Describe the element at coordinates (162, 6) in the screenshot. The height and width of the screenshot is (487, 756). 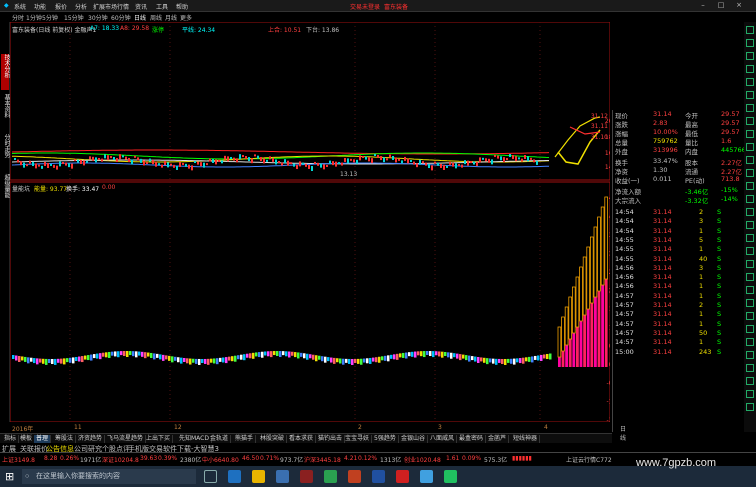
I see `menu-tools: 工具` at that location.